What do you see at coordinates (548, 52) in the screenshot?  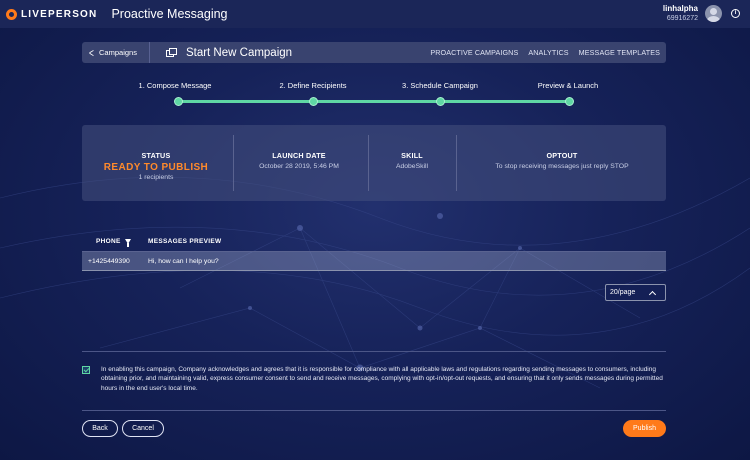 I see `nav-analytics: ANALYTICS` at bounding box center [548, 52].